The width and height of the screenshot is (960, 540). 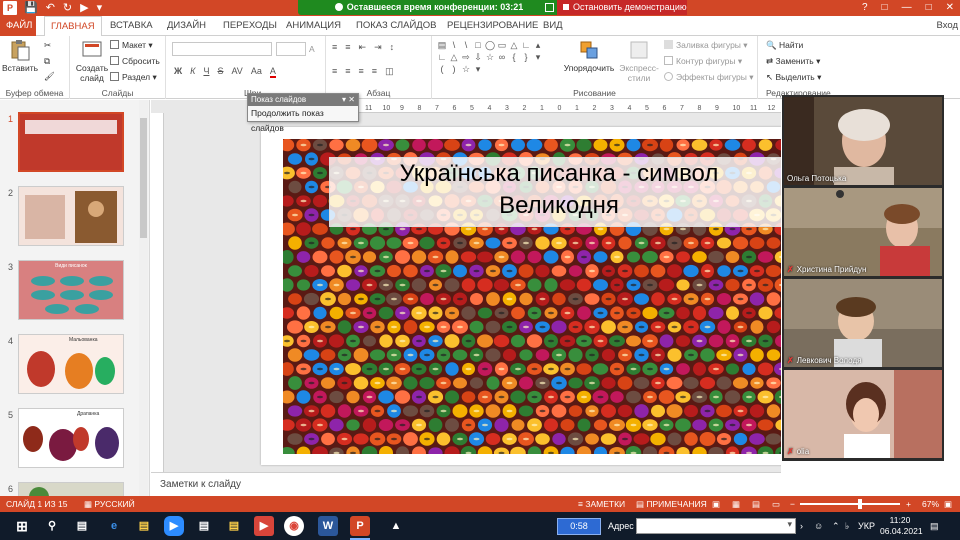 I want to click on arrange-button: Упорядочить, so click(x=589, y=56).